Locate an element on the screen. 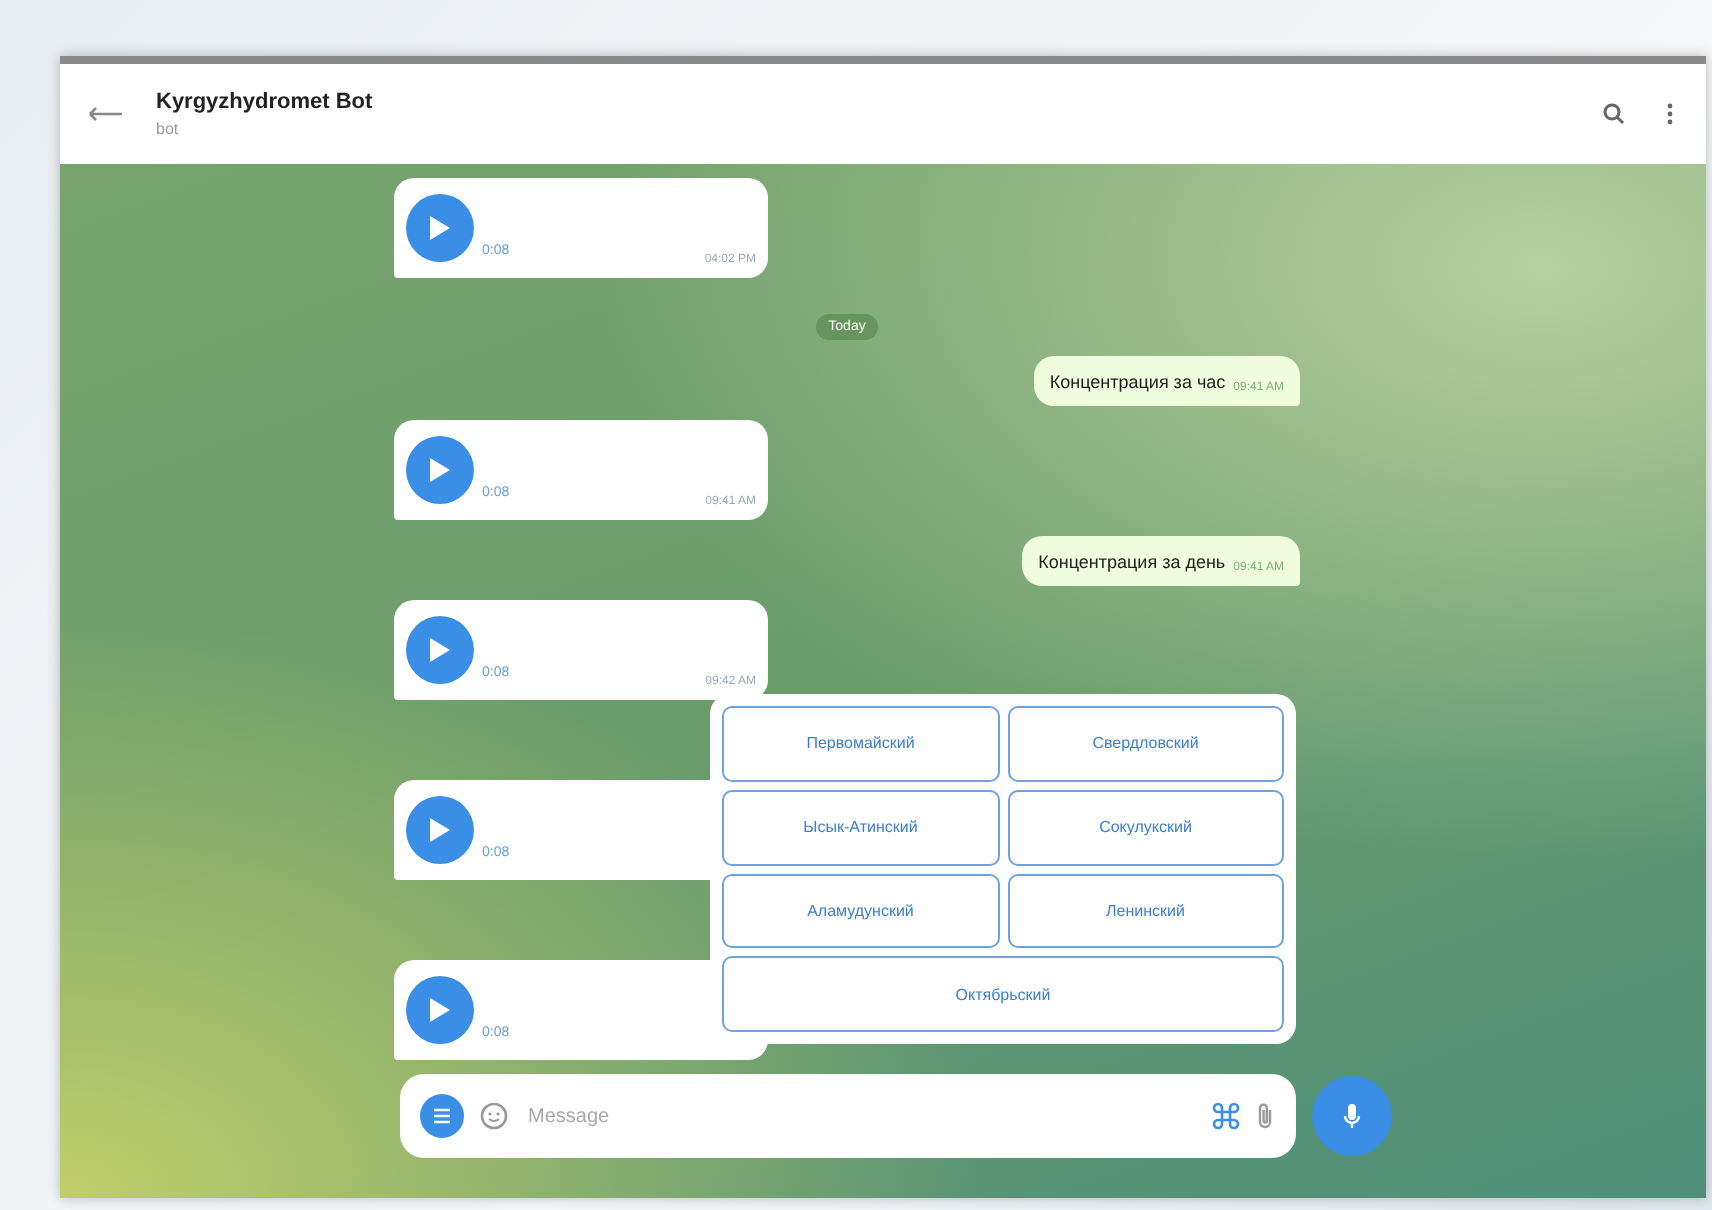 The height and width of the screenshot is (1210, 1712). message-text: Концентрация за час is located at coordinates (1137, 381).